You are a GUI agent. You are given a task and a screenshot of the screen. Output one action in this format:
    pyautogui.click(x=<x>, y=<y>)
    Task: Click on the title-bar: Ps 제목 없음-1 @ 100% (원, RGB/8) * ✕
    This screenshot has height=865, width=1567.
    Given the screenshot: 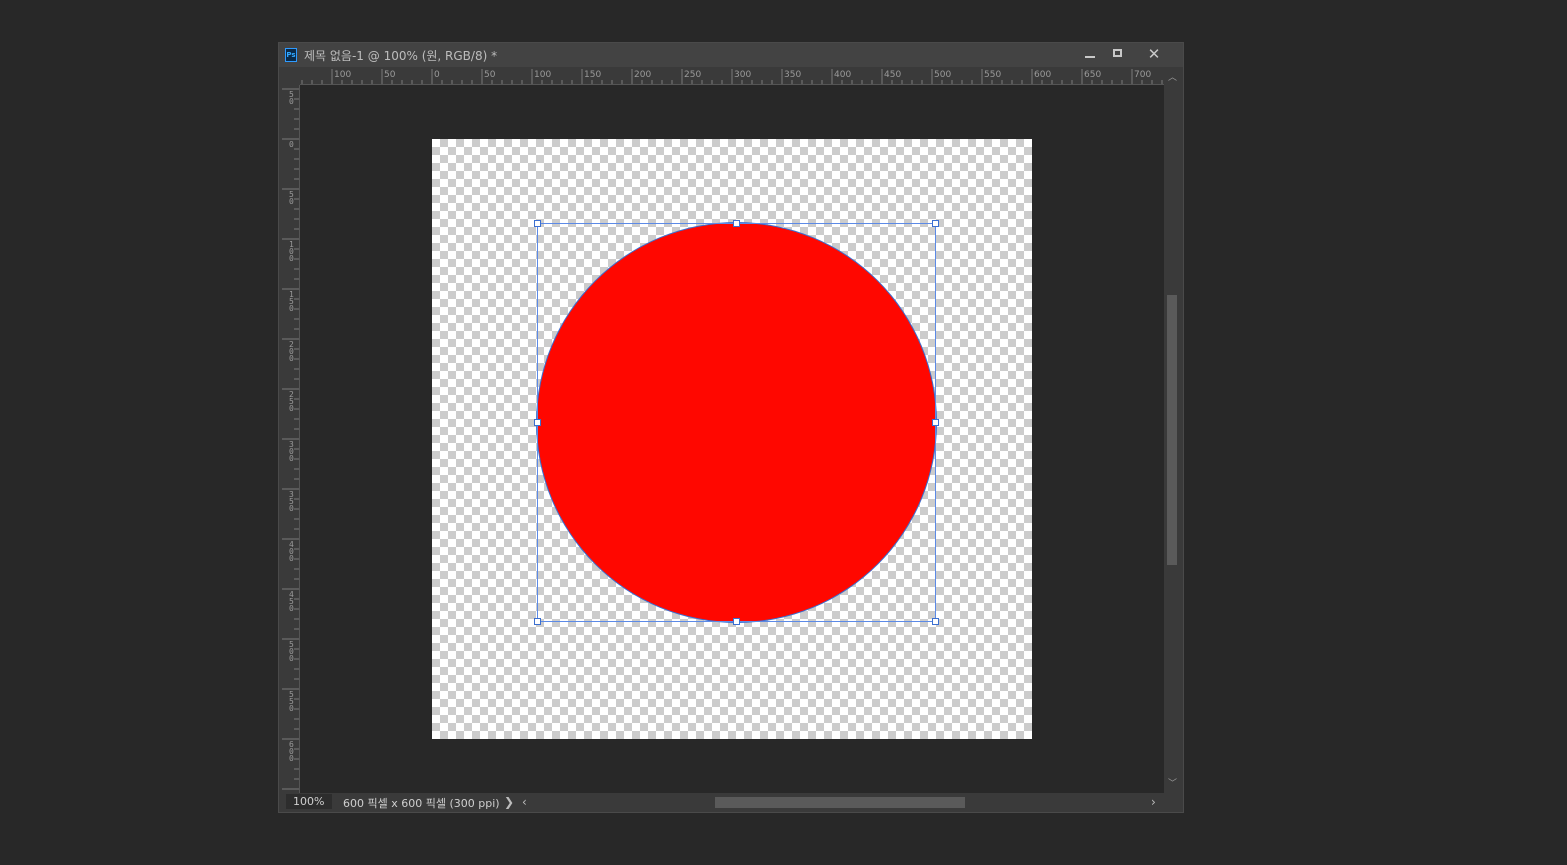 What is the action you would take?
    pyautogui.click(x=731, y=55)
    